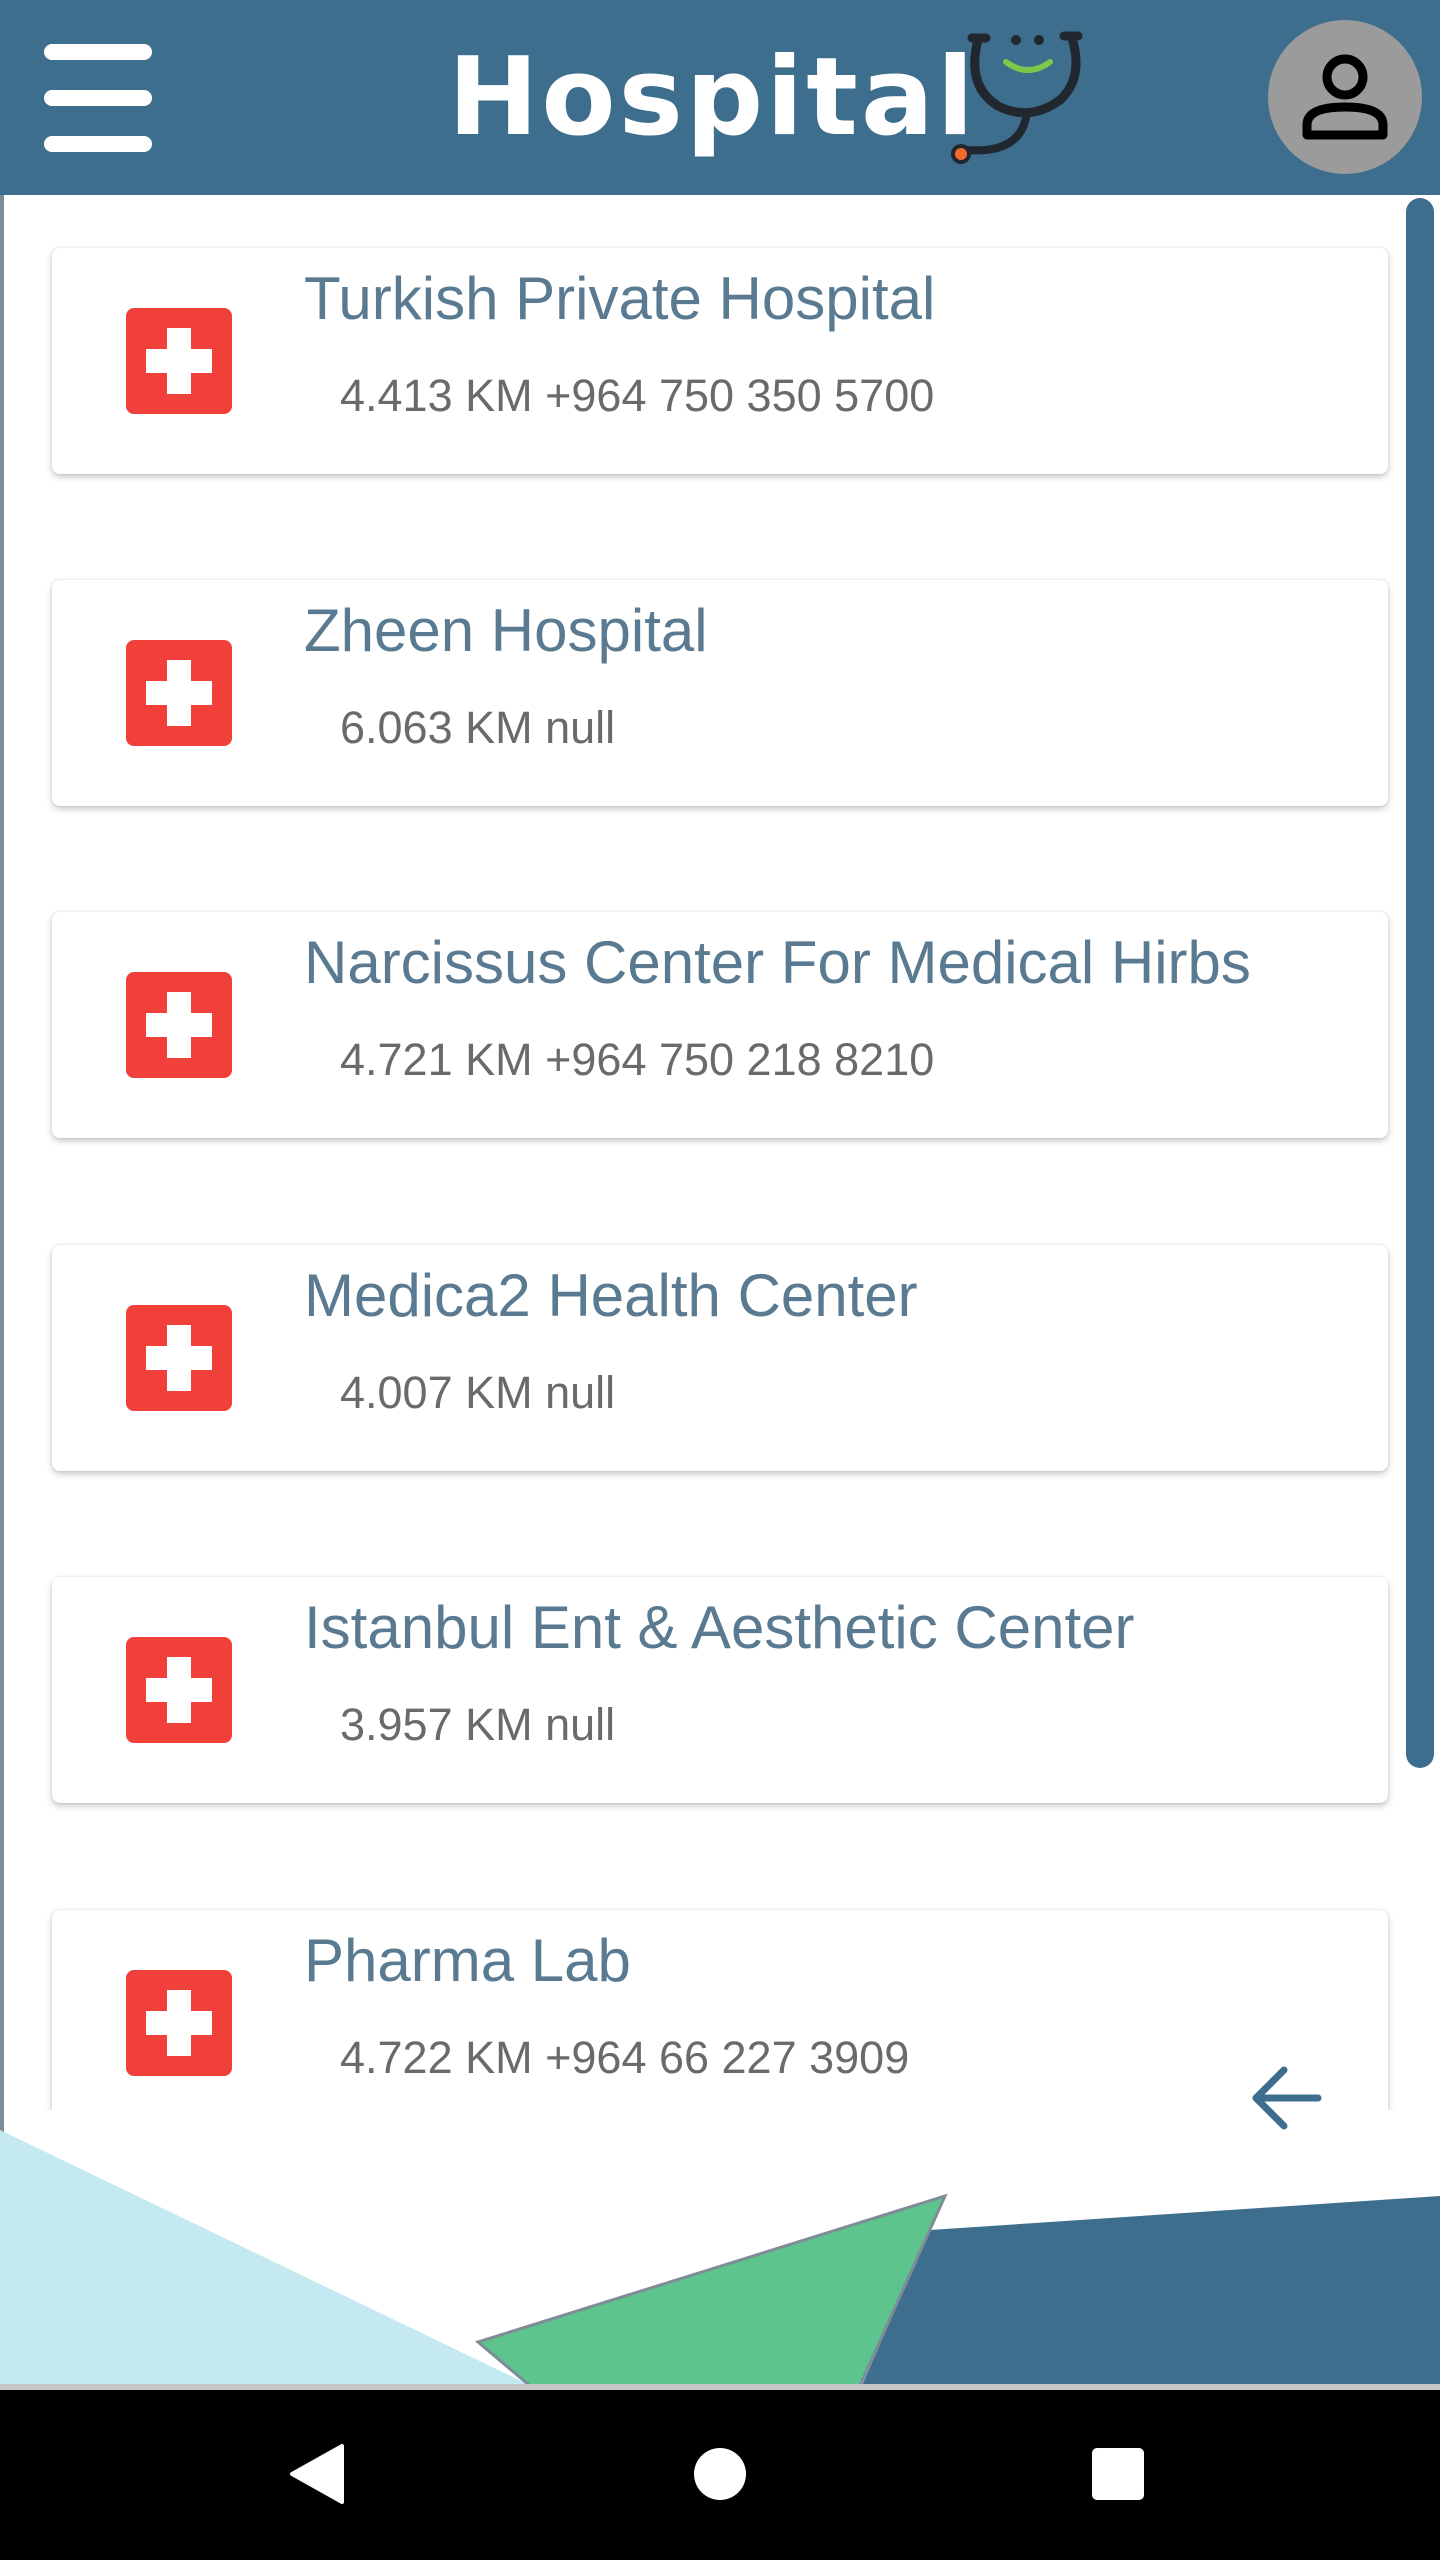 The height and width of the screenshot is (2560, 1440). What do you see at coordinates (777, 962) in the screenshot?
I see `hospital-name: Narcissus Center For Medical Hirbs` at bounding box center [777, 962].